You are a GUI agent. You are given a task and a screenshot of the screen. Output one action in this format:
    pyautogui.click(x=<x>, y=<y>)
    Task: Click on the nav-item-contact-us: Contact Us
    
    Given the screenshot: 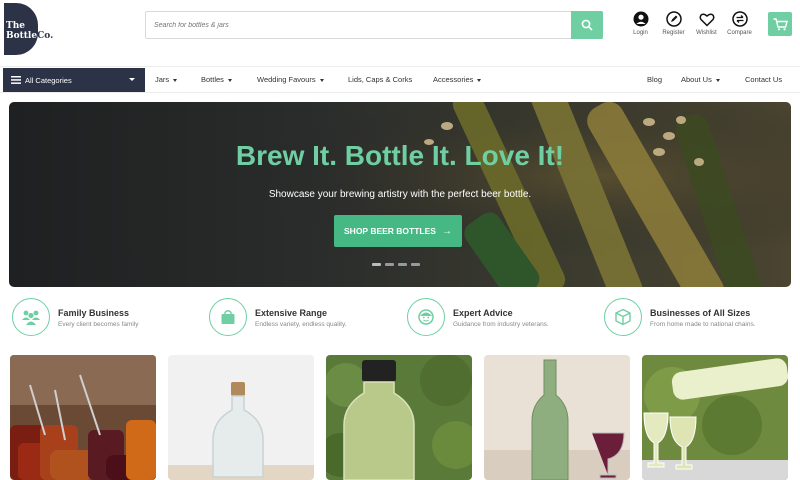 What is the action you would take?
    pyautogui.click(x=763, y=79)
    